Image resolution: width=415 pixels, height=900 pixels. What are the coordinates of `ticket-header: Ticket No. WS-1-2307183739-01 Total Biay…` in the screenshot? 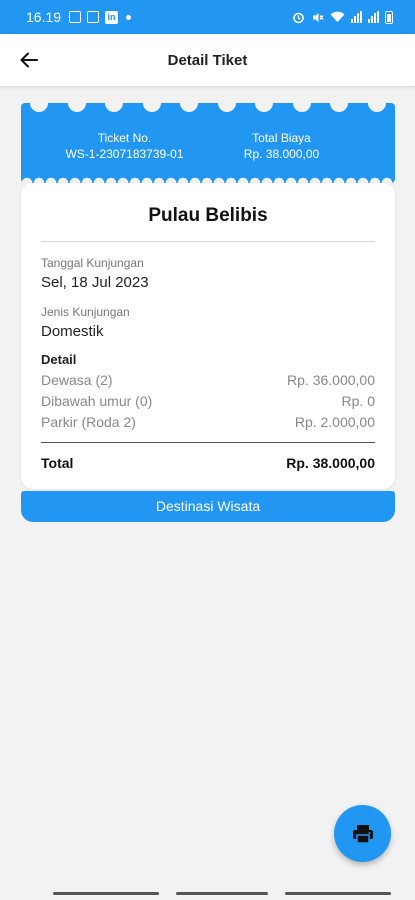 It's located at (208, 143).